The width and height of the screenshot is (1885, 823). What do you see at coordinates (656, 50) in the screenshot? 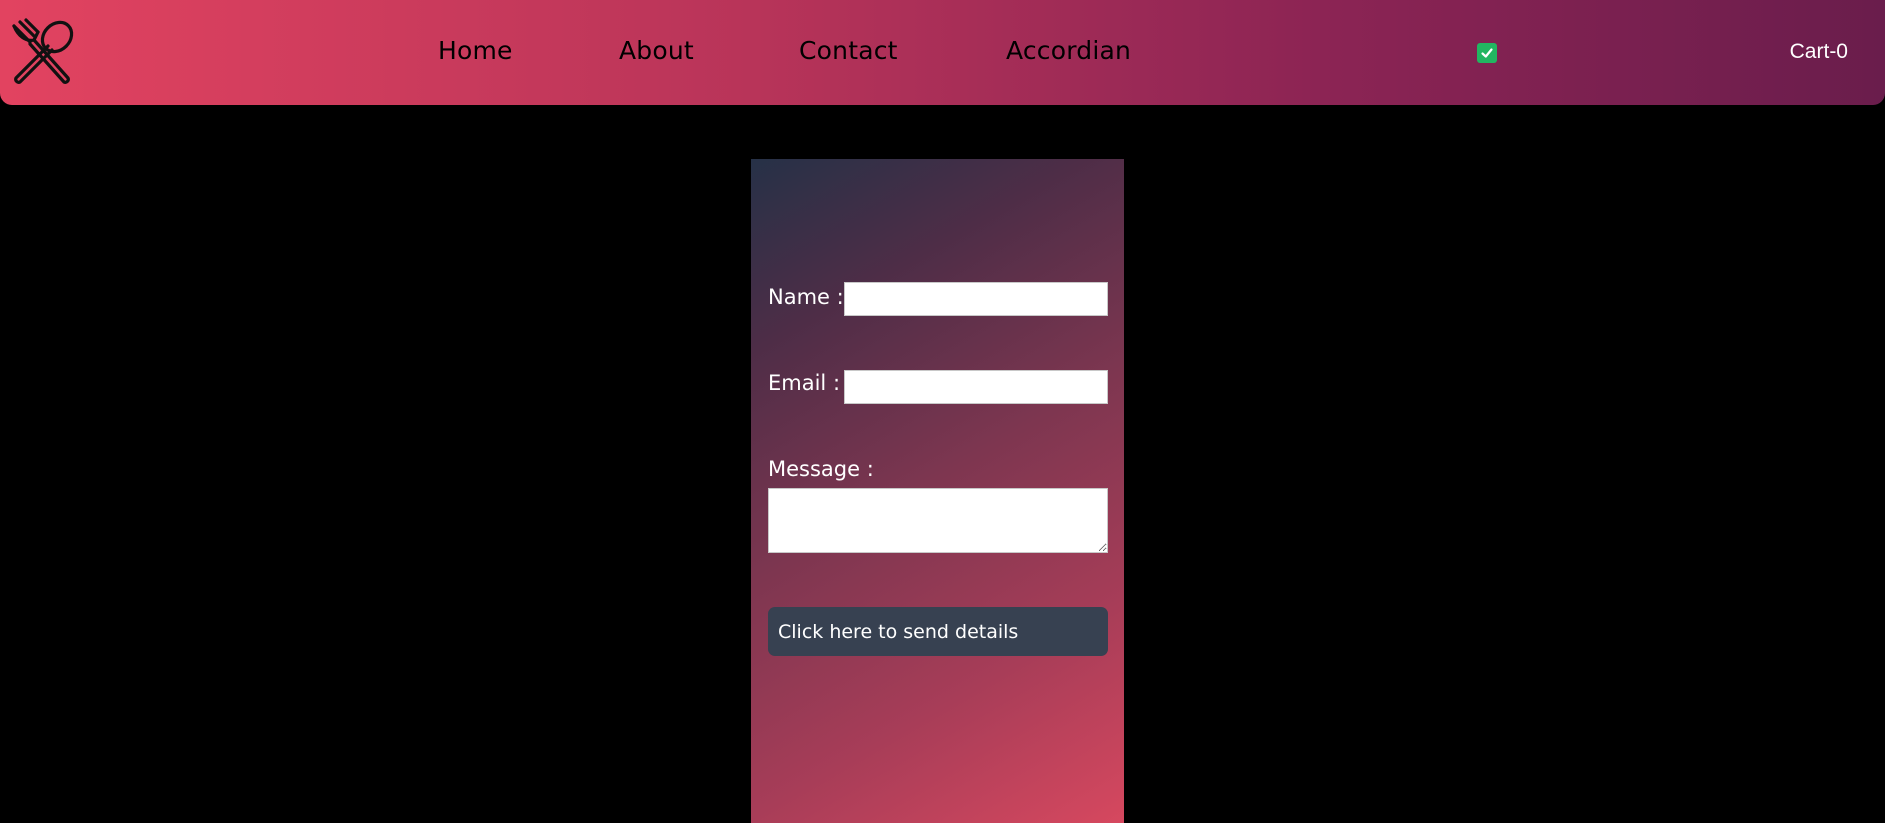
I see `nav-link-about: About` at bounding box center [656, 50].